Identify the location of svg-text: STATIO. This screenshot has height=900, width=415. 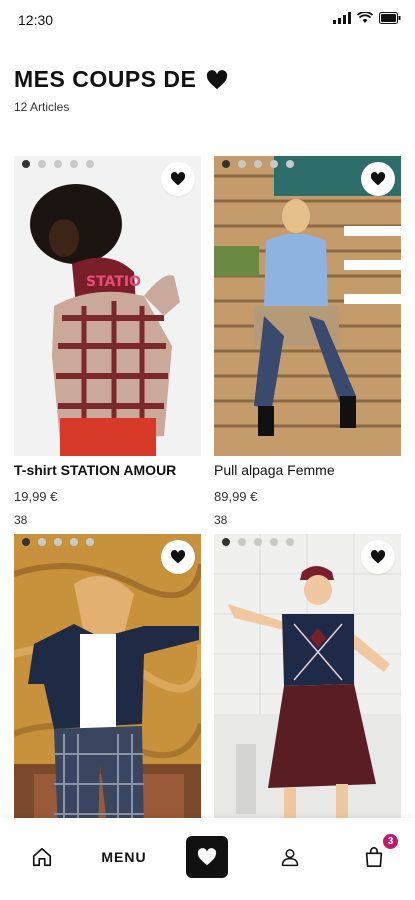
(113, 282).